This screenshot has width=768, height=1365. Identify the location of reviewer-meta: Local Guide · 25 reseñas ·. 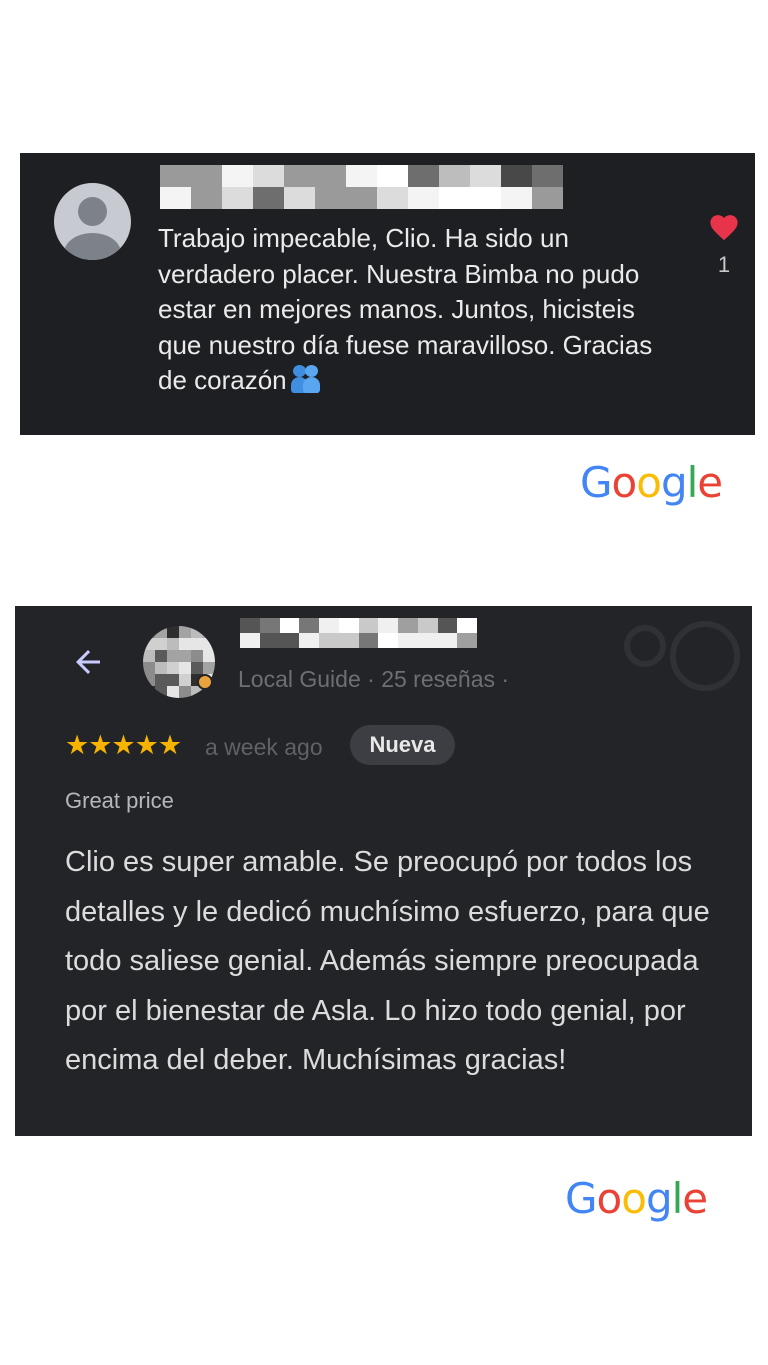
(374, 679).